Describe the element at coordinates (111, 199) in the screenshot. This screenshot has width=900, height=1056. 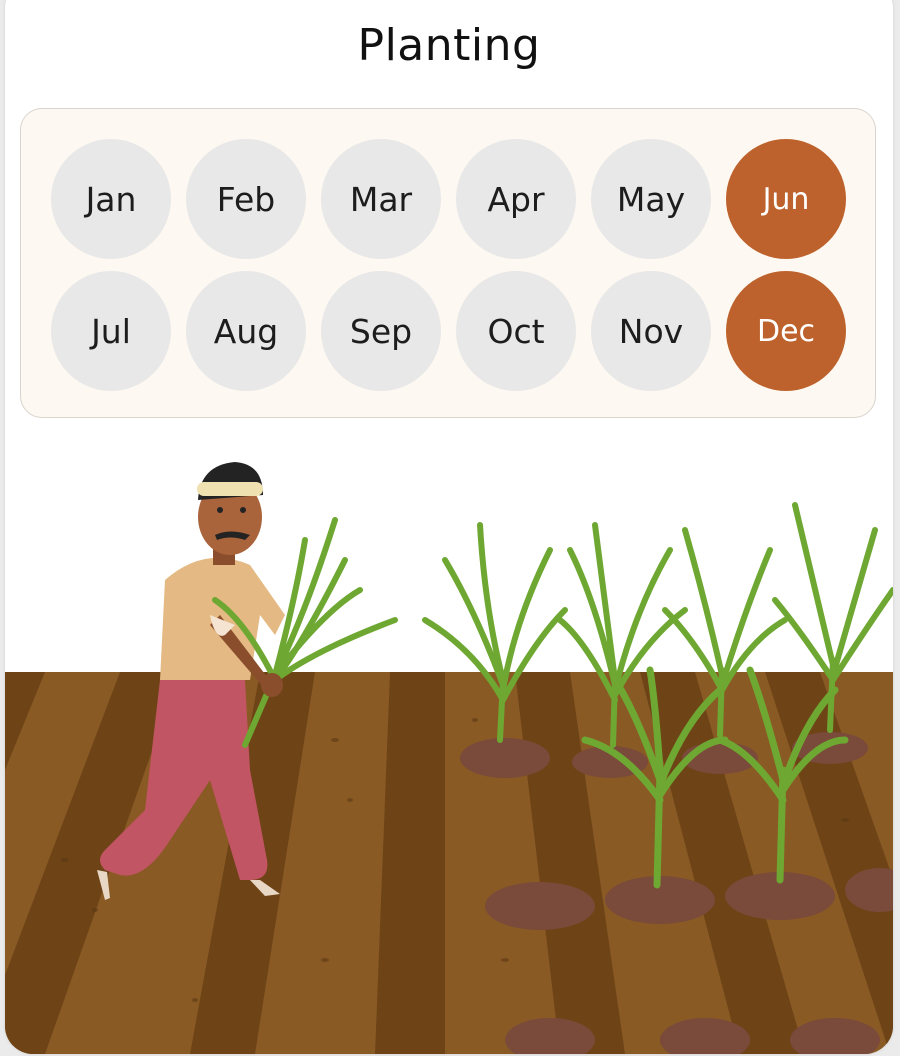
I see `month-jan: Jan` at that location.